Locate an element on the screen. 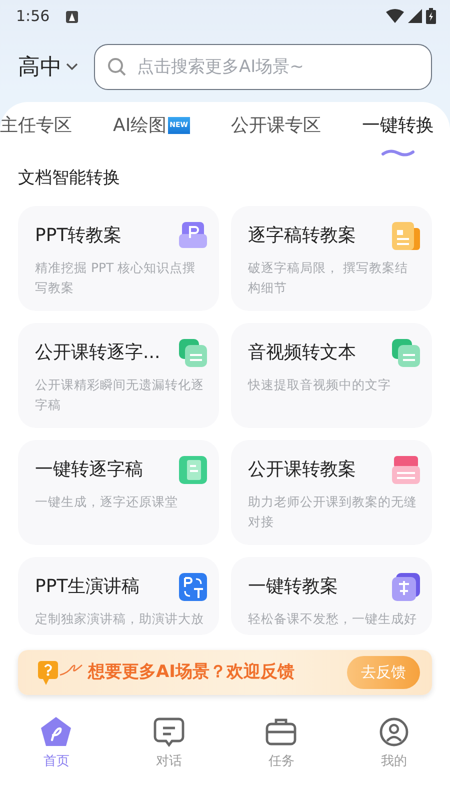 The image size is (450, 800). card-description: 定制独家演讲稿，助演讲大放 is located at coordinates (120, 619).